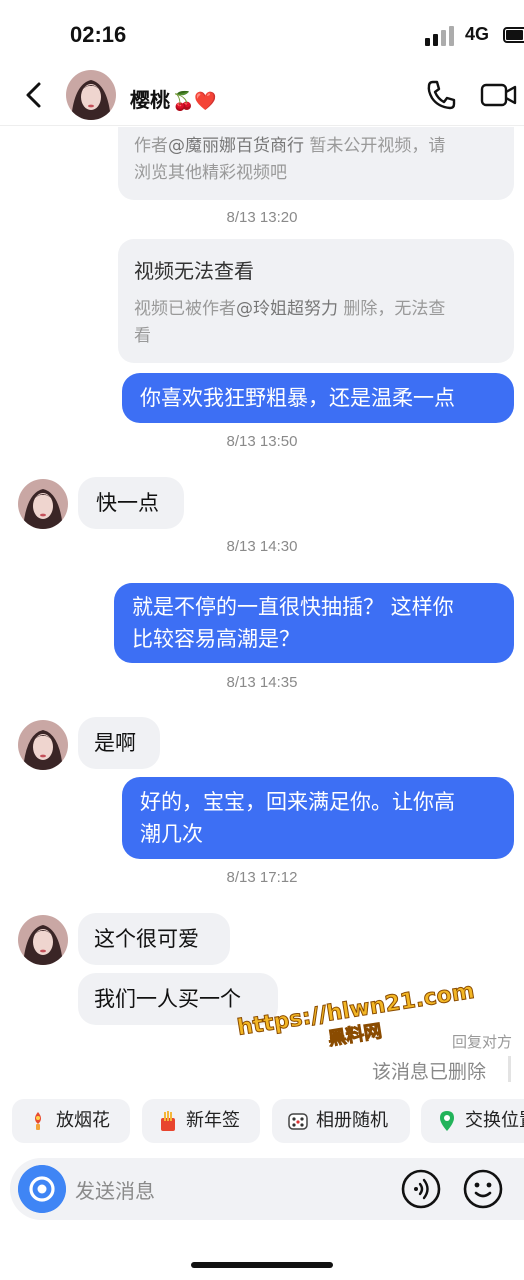 The image size is (524, 1280). I want to click on card-description: 作者@魔丽娜百货商行 暂未公开视频，请 浏览其他精彩视频吧, so click(290, 159).